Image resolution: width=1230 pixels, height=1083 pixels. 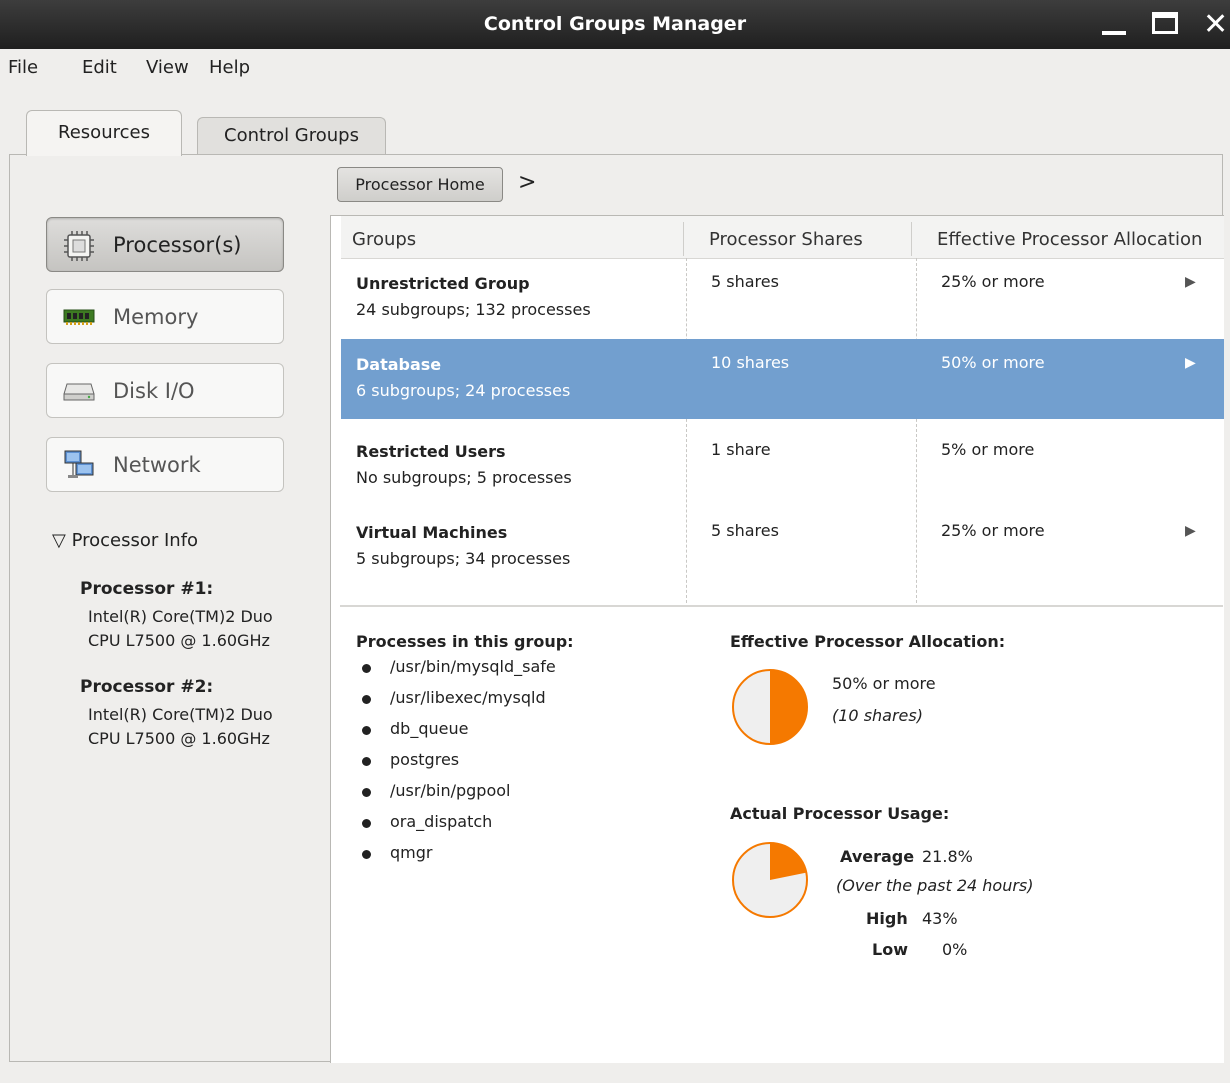 I want to click on sidebar-item-label: Disk I/O, so click(x=154, y=391).